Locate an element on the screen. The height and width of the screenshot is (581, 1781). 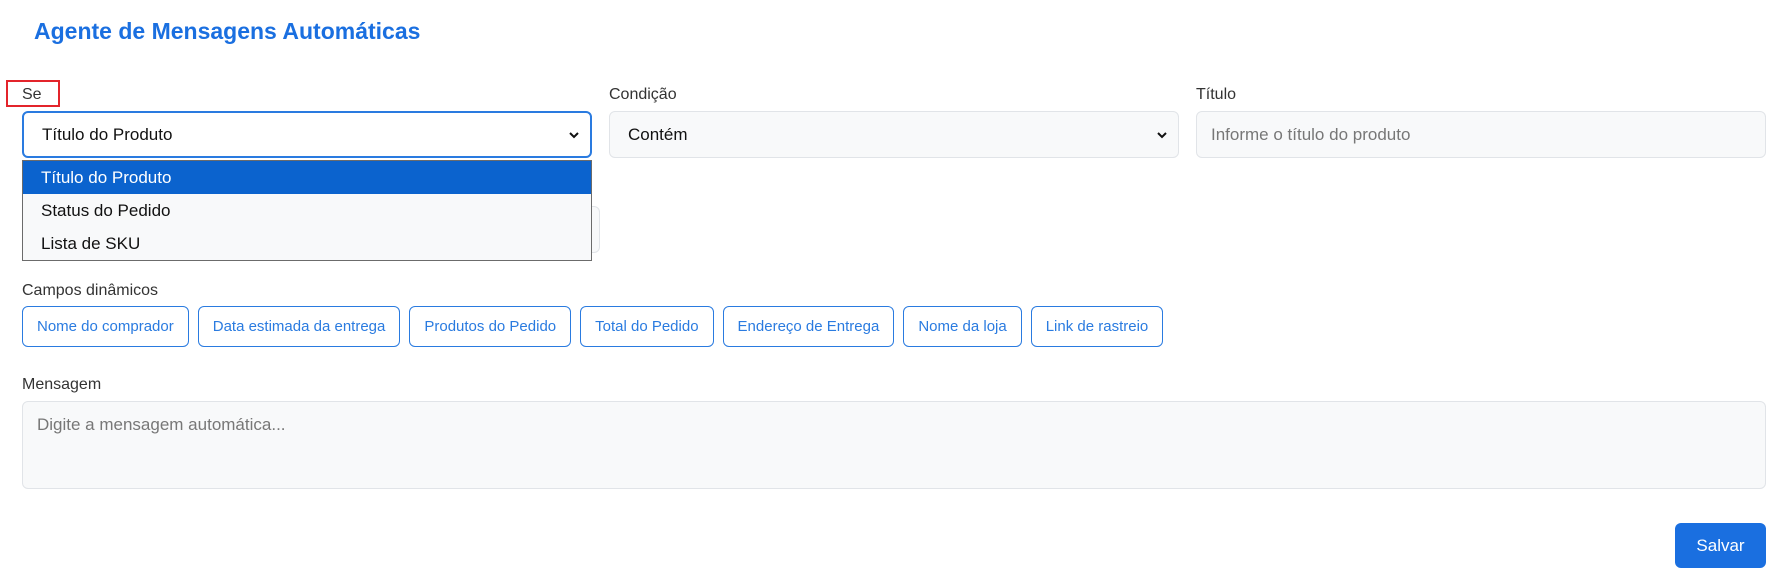
condition-select: Contém is located at coordinates (894, 134).